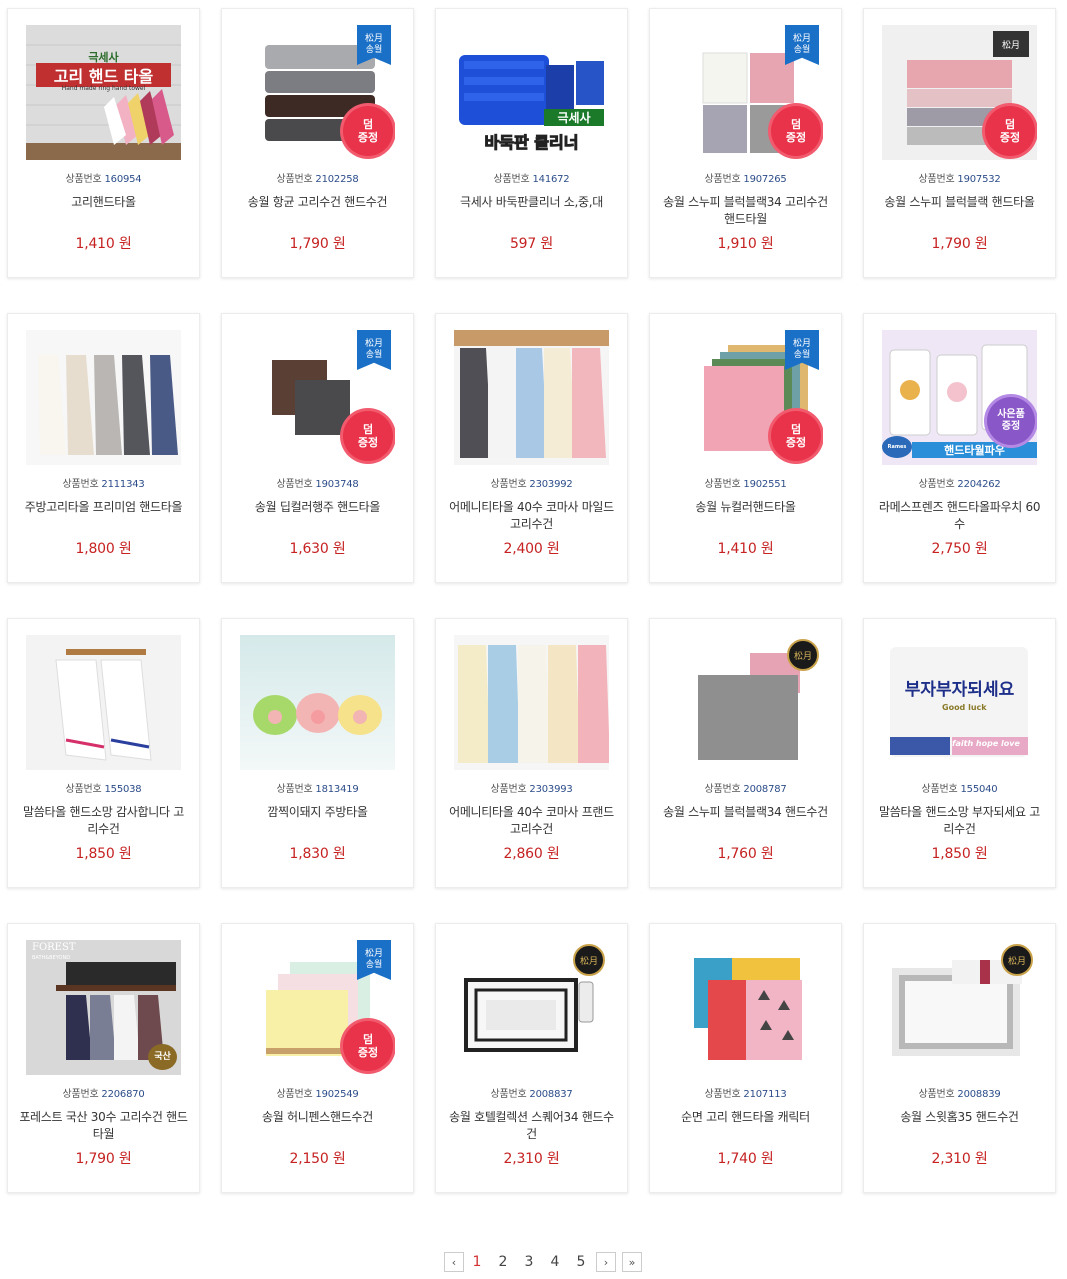  What do you see at coordinates (964, 707) in the screenshot?
I see `image-caption: Good luck` at bounding box center [964, 707].